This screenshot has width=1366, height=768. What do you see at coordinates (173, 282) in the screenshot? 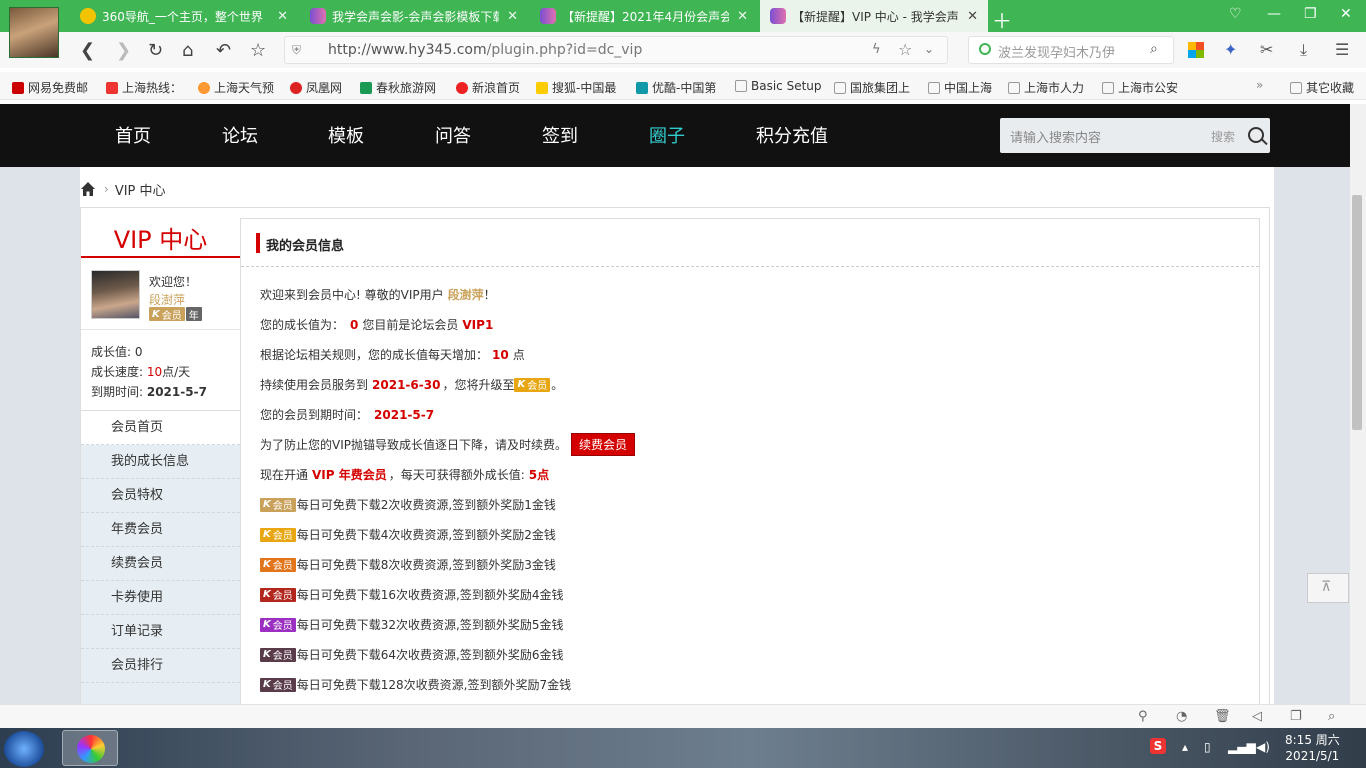
I see `welcome-text: 欢迎您！` at bounding box center [173, 282].